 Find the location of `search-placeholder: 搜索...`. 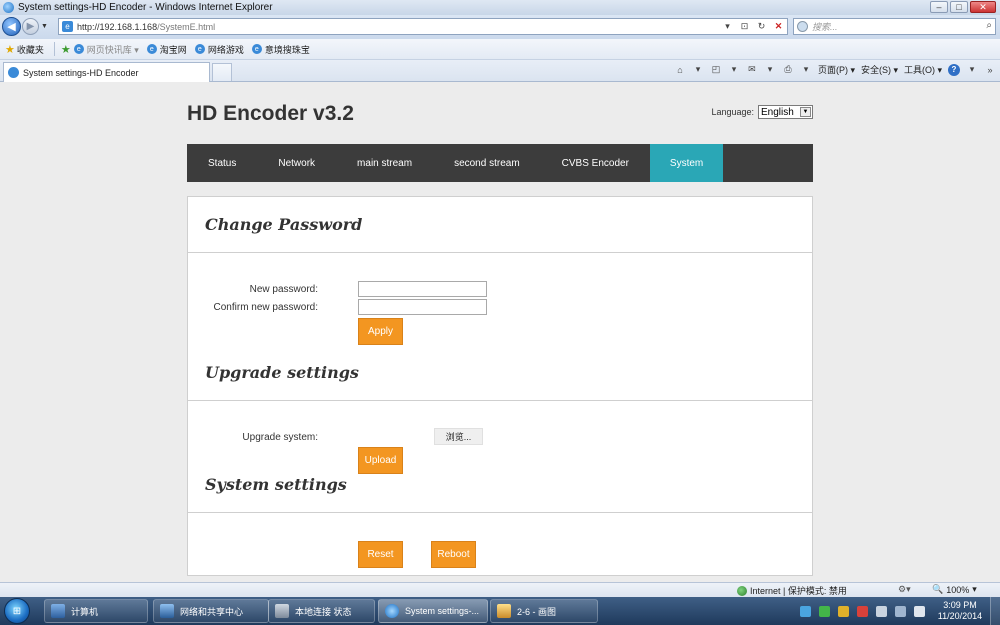

search-placeholder: 搜索... is located at coordinates (825, 27).